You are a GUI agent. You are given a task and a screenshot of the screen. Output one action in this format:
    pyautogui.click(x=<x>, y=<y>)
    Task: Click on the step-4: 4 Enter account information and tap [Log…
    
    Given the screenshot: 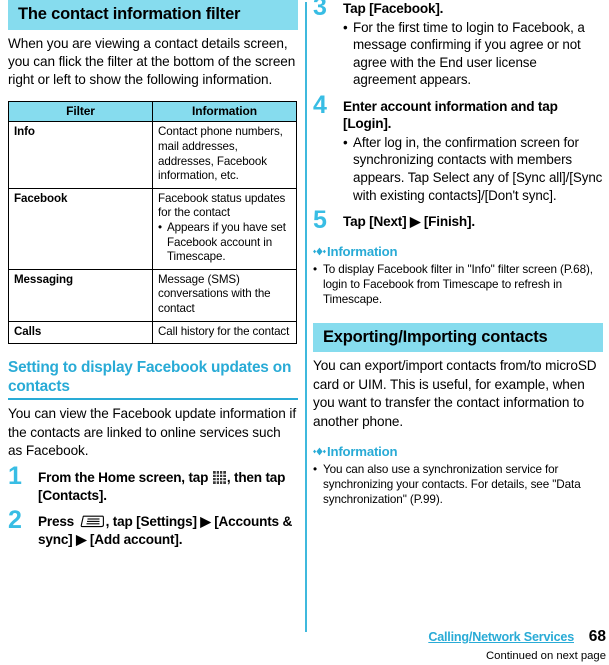 What is the action you would take?
    pyautogui.click(x=458, y=148)
    